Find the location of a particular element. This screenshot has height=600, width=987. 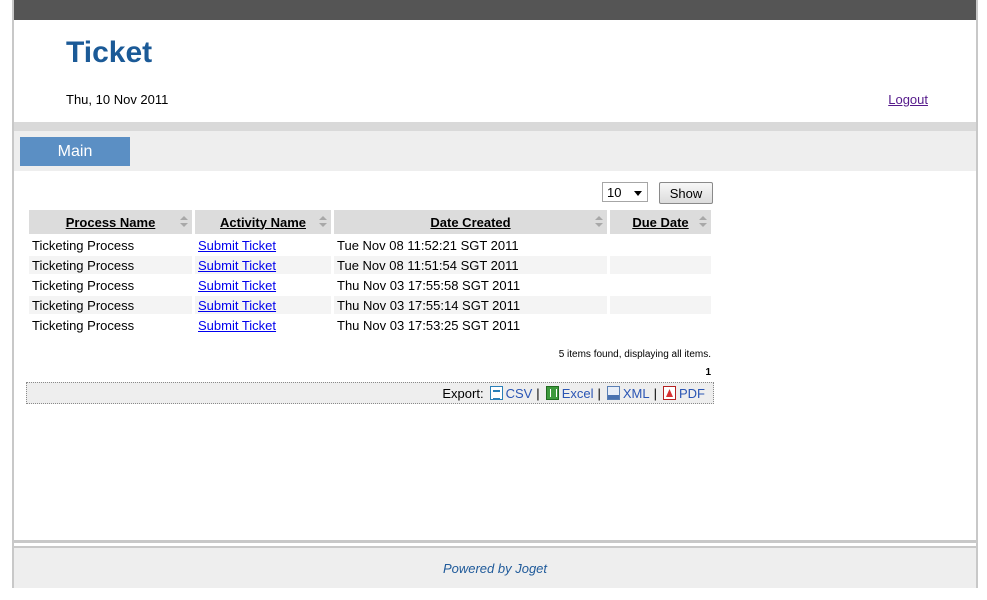

column-header-activity-name: Activity Name is located at coordinates (263, 222).